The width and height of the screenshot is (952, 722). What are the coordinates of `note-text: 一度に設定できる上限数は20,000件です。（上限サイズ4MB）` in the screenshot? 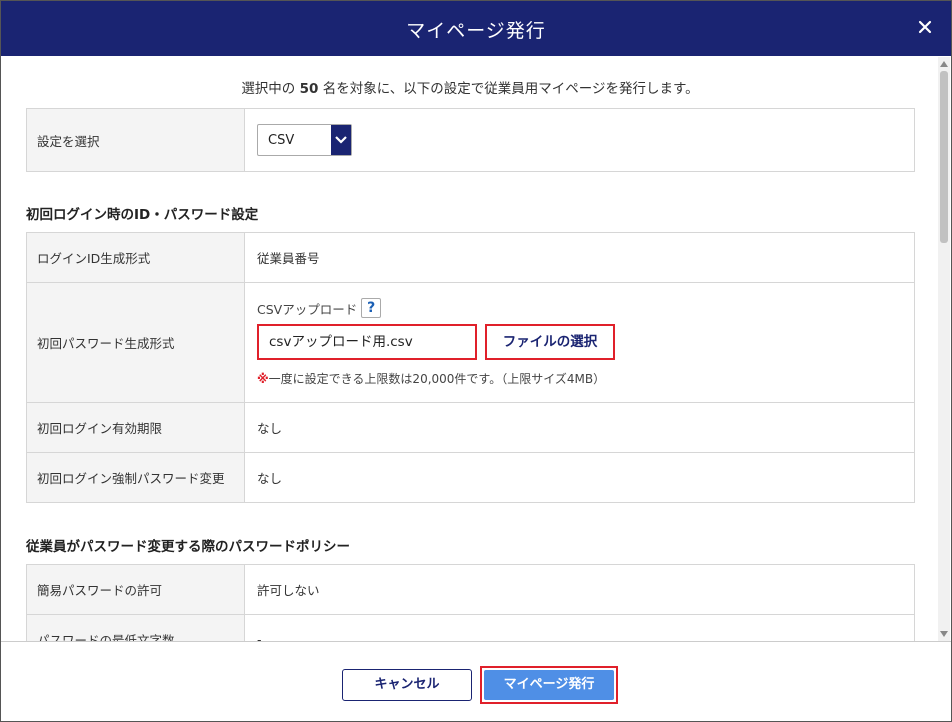 It's located at (437, 379).